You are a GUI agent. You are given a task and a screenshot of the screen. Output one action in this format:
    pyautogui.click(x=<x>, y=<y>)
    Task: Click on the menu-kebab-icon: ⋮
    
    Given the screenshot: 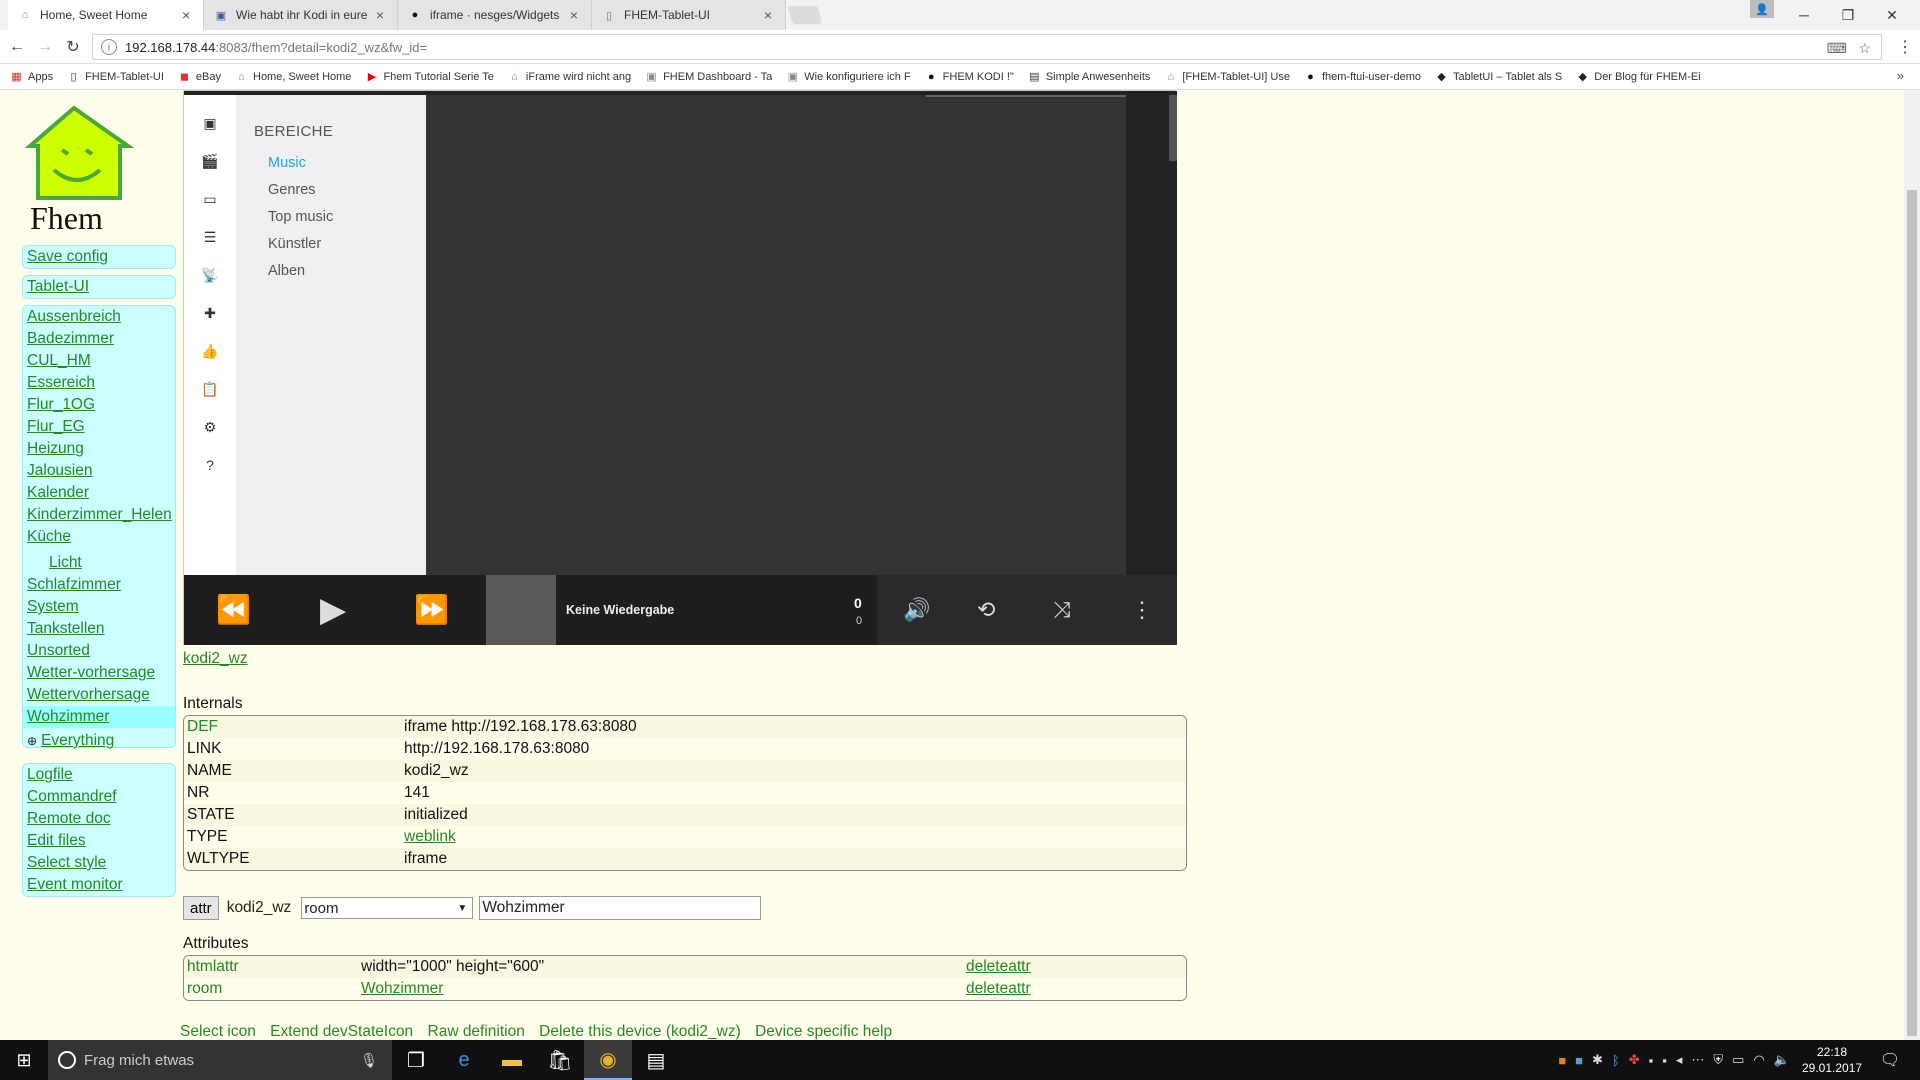 What is the action you would take?
    pyautogui.click(x=1905, y=47)
    